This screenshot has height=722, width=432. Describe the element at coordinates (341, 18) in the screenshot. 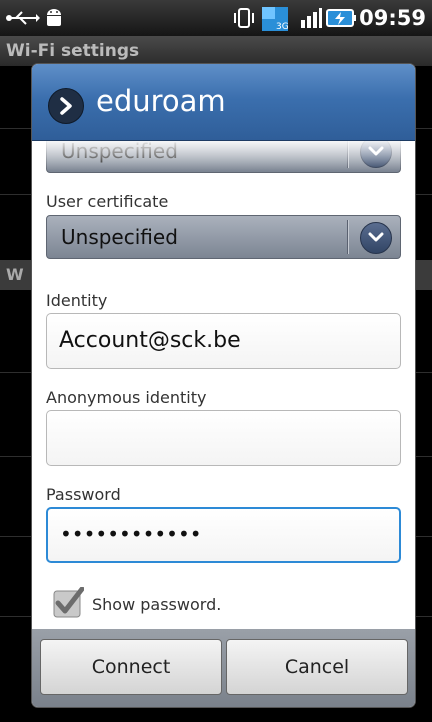

I see `battery-charging-icon` at that location.